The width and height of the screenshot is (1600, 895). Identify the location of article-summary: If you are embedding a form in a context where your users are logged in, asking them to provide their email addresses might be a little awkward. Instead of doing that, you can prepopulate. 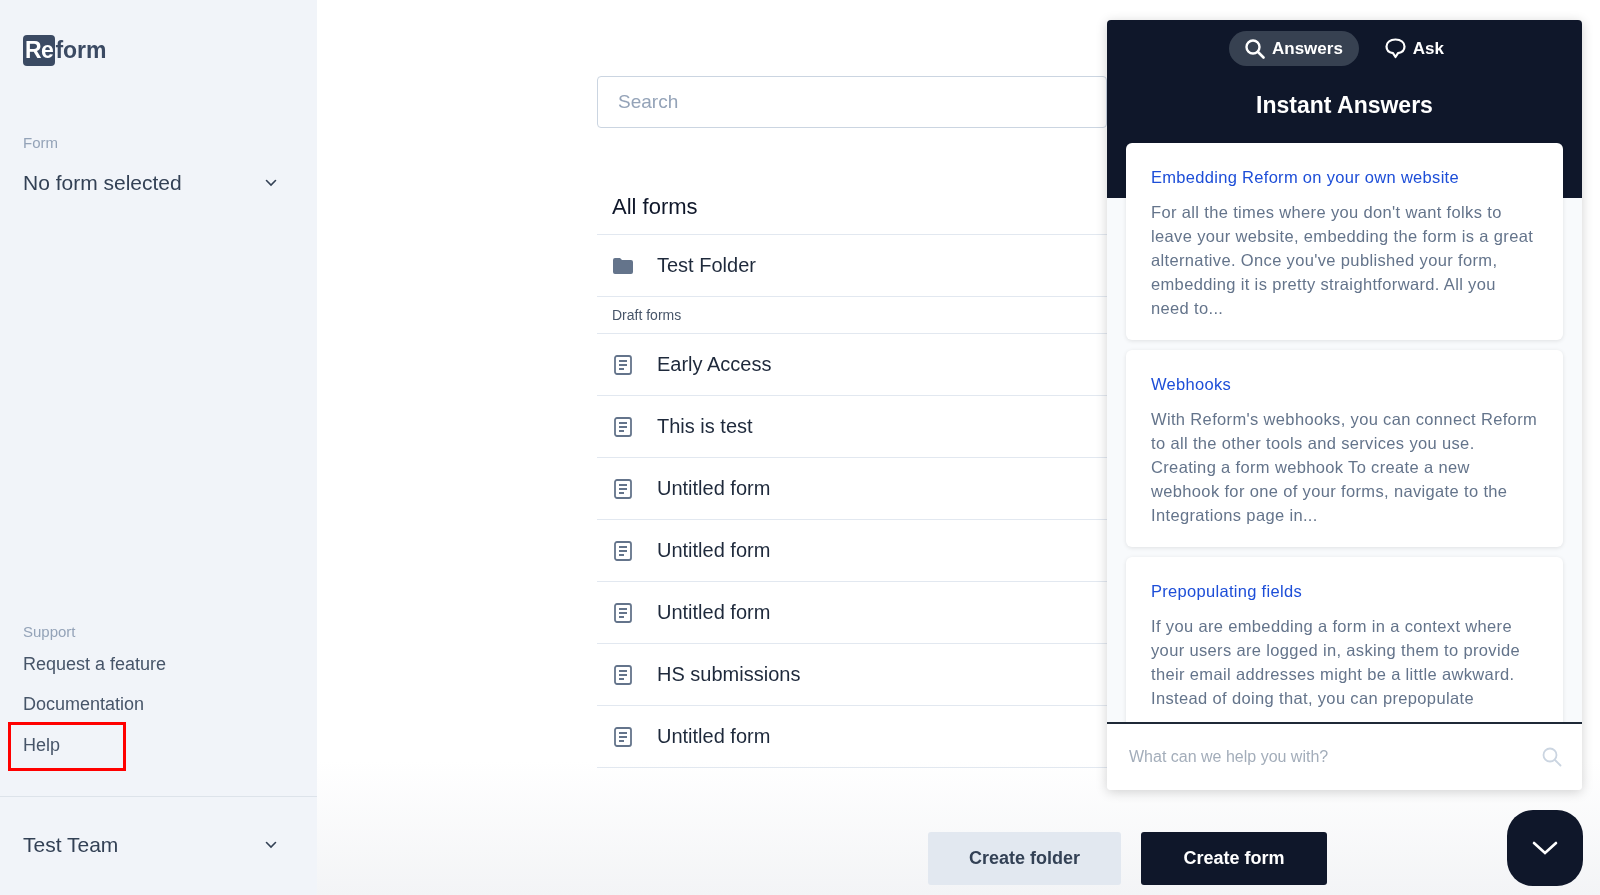
(1336, 662).